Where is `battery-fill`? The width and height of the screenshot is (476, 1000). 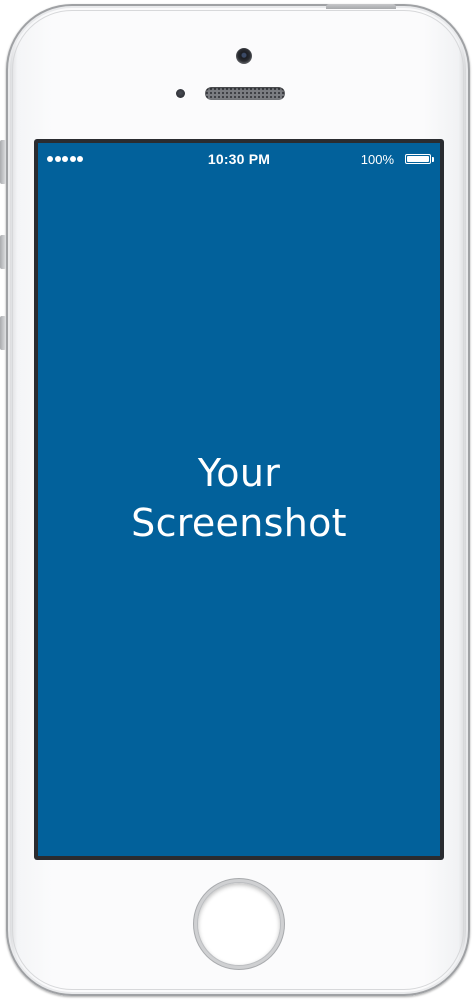
battery-fill is located at coordinates (418, 159).